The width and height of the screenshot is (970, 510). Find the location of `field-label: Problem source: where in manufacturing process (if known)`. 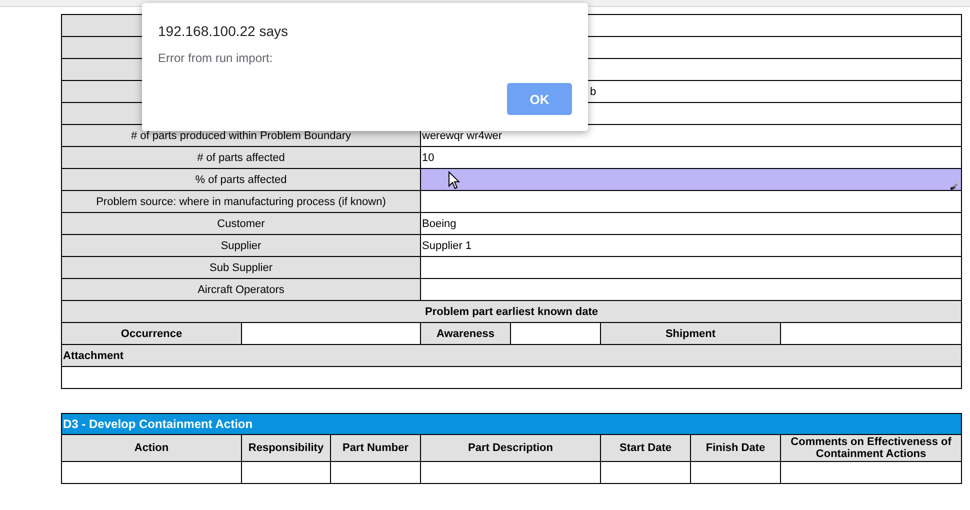

field-label: Problem source: where in manufacturing process (if known) is located at coordinates (241, 201).